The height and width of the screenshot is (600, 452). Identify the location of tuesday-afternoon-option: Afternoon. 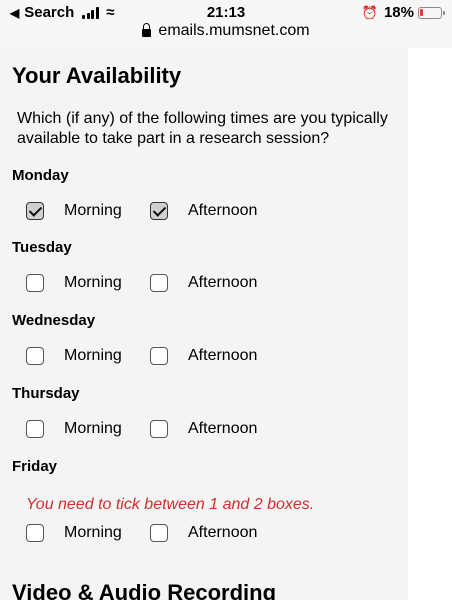
(203, 283).